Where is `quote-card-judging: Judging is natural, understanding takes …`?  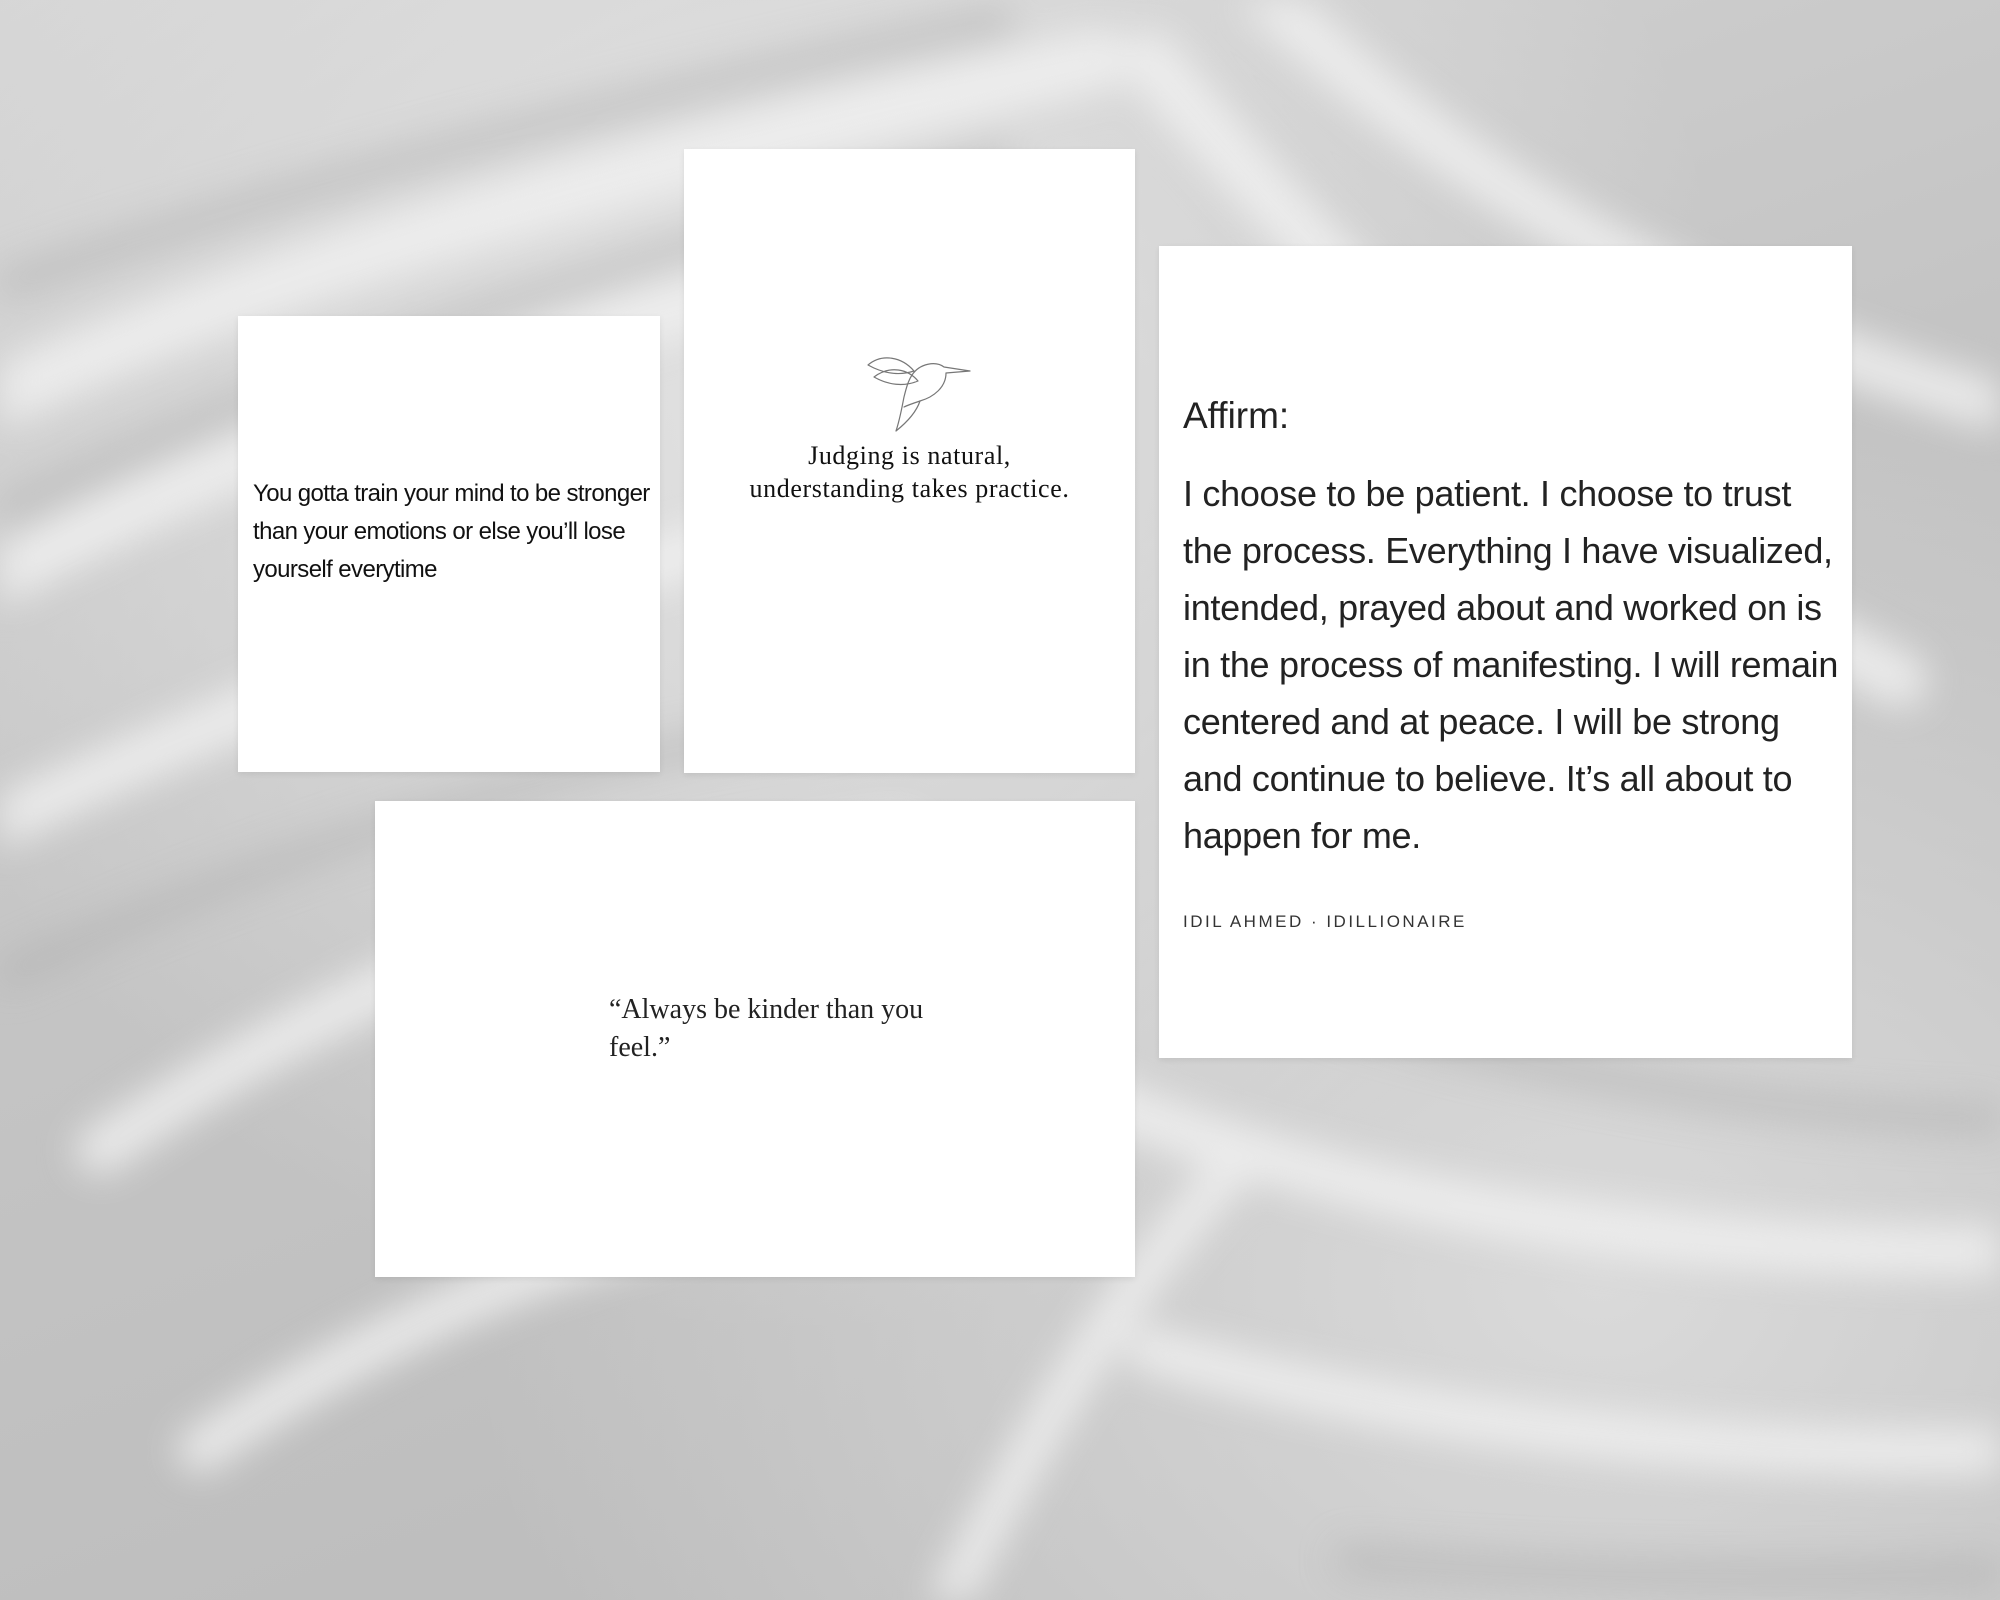
quote-card-judging: Judging is natural, understanding takes … is located at coordinates (909, 461).